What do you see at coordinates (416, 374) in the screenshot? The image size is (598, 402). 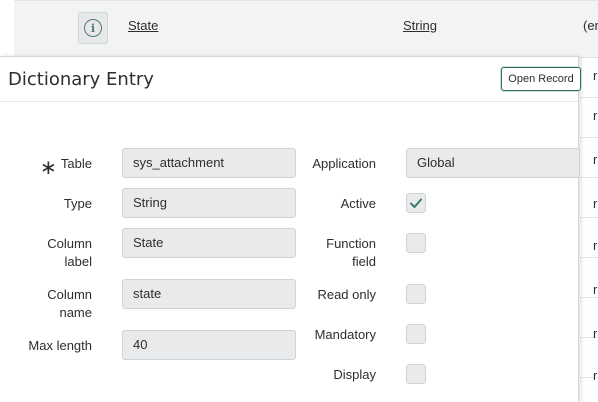 I see `display-checkbox` at bounding box center [416, 374].